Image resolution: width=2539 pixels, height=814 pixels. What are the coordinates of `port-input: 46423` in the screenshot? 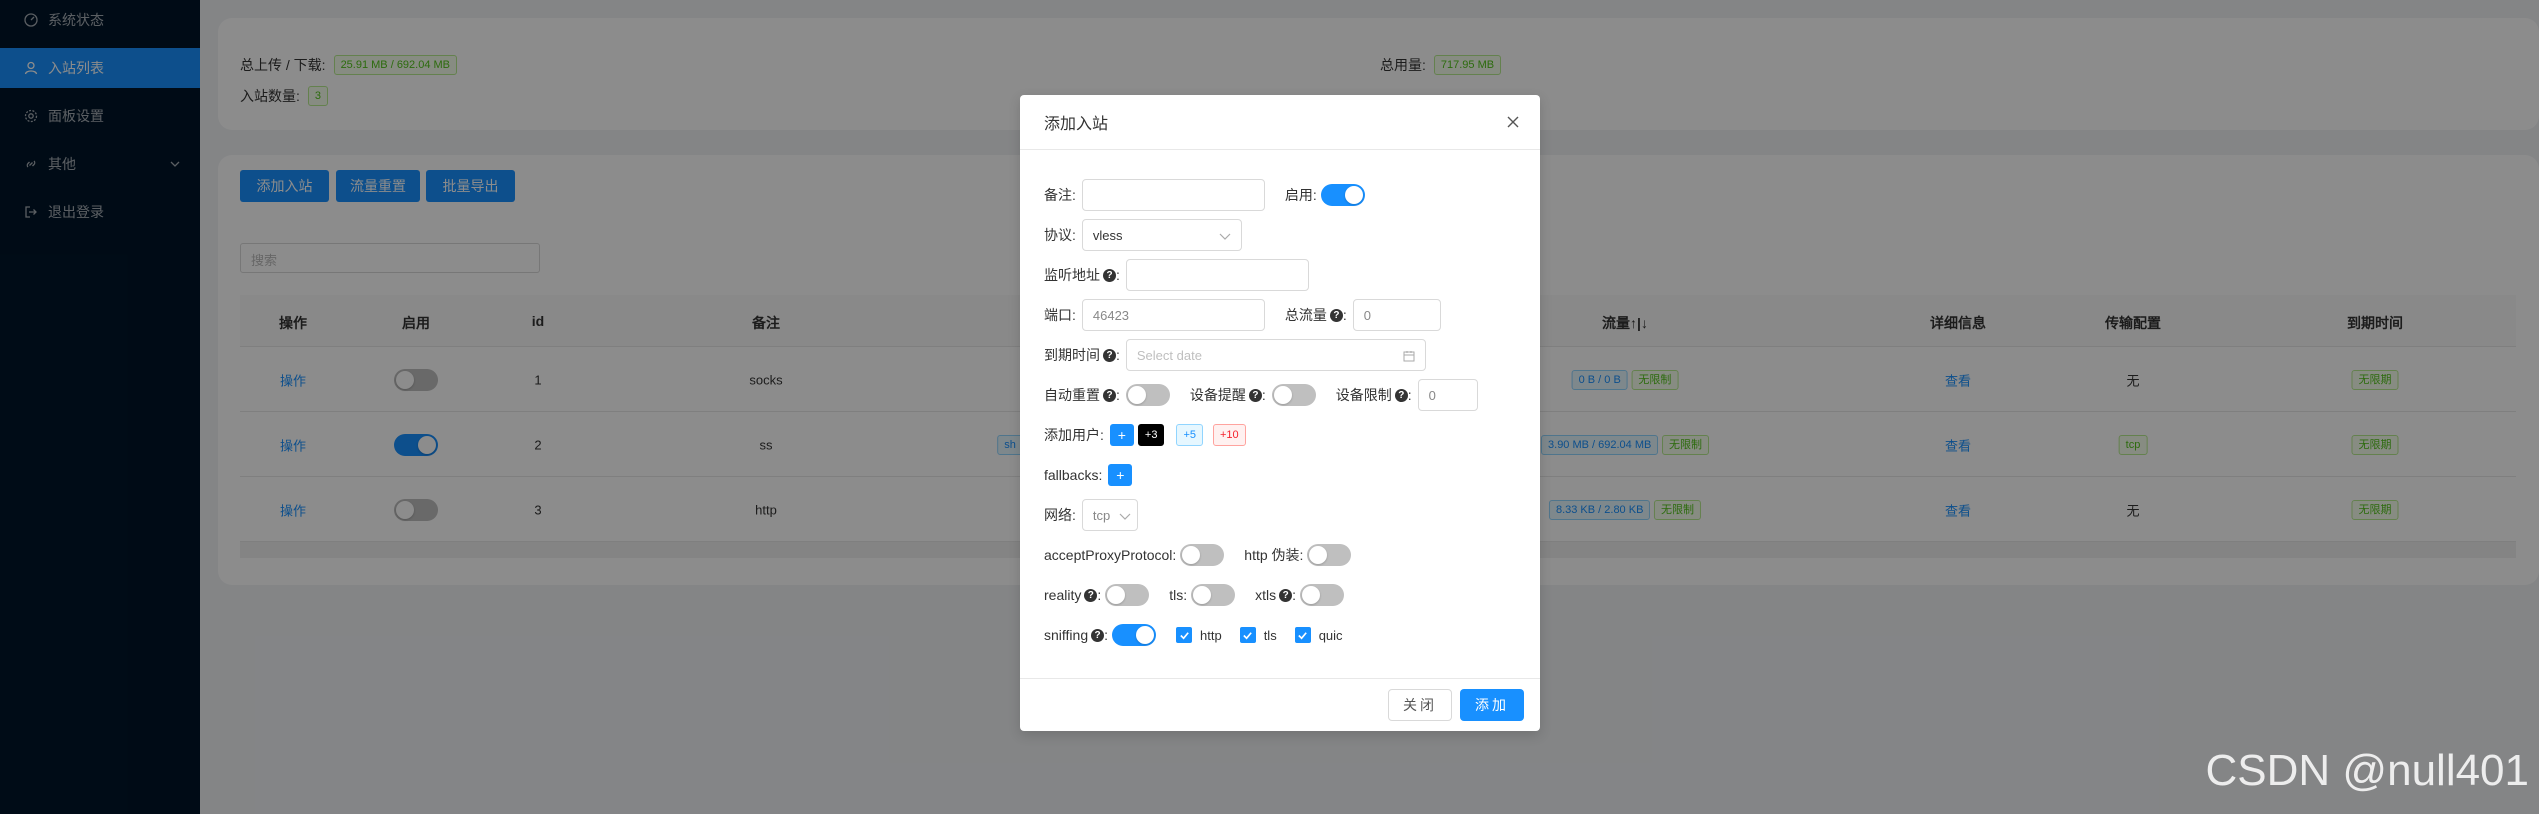 It's located at (1173, 315).